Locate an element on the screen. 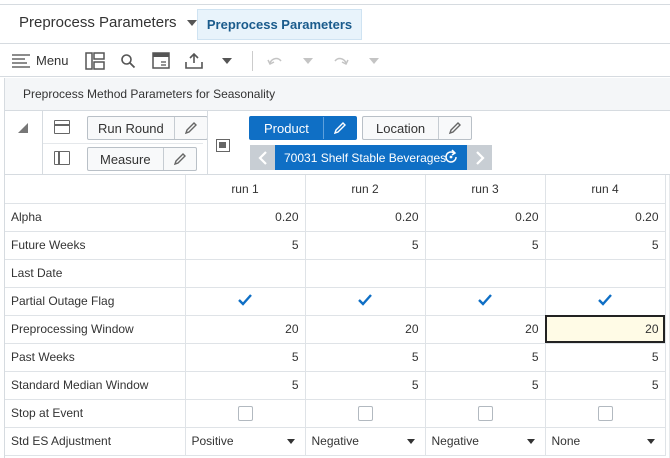  pivot-button is located at coordinates (95, 61).